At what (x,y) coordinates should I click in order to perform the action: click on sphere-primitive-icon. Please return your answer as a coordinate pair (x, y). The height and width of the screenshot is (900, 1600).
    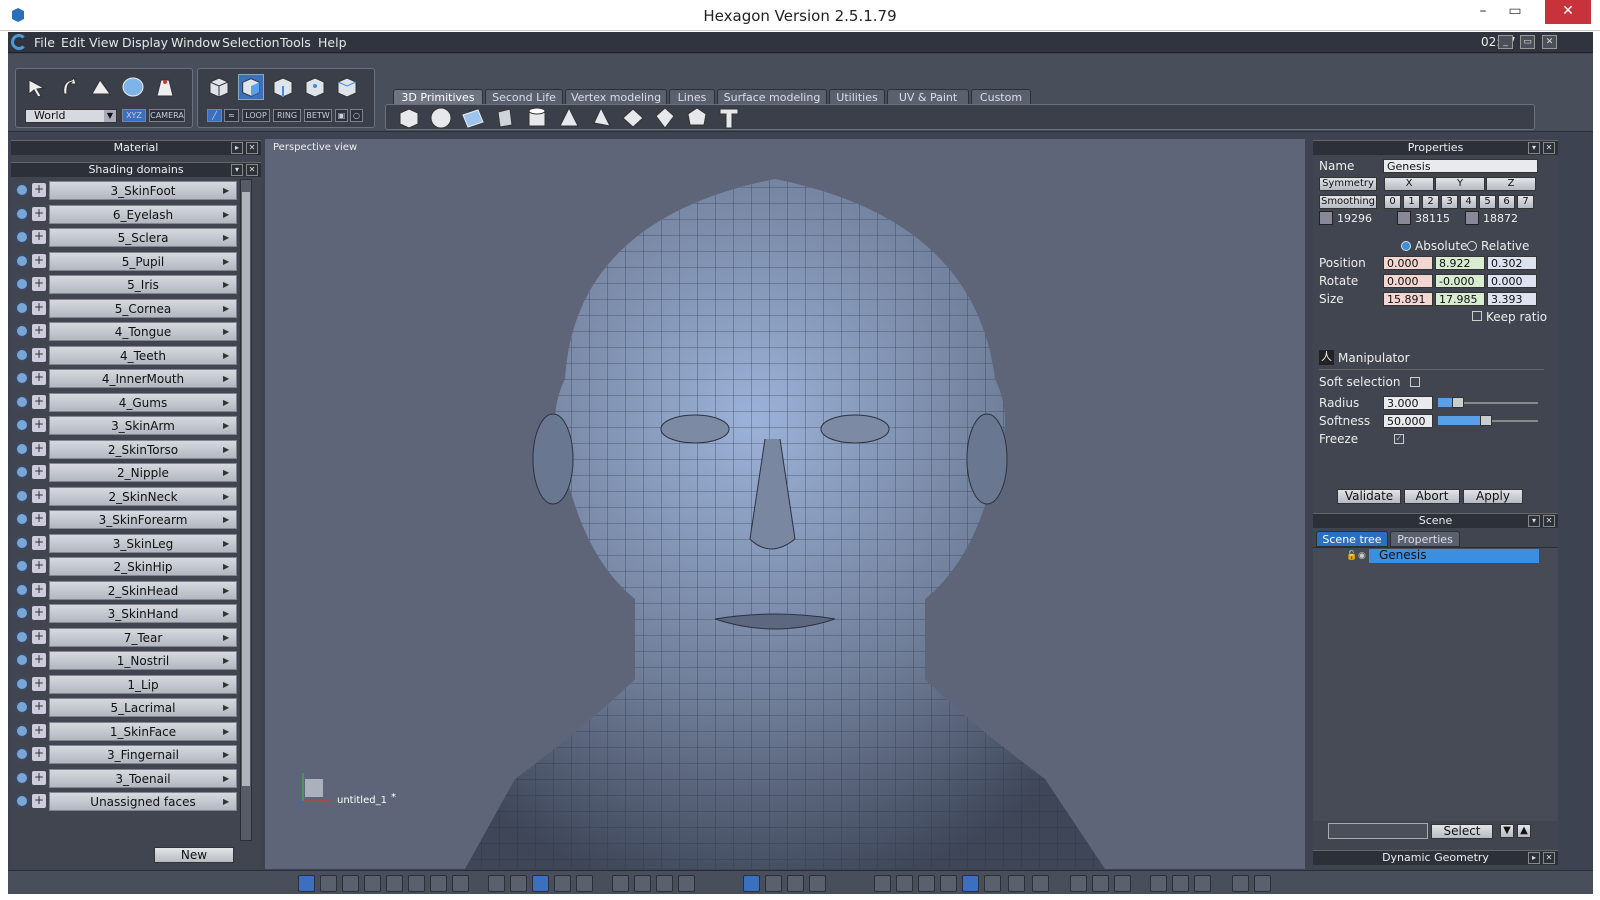
    Looking at the image, I should click on (441, 118).